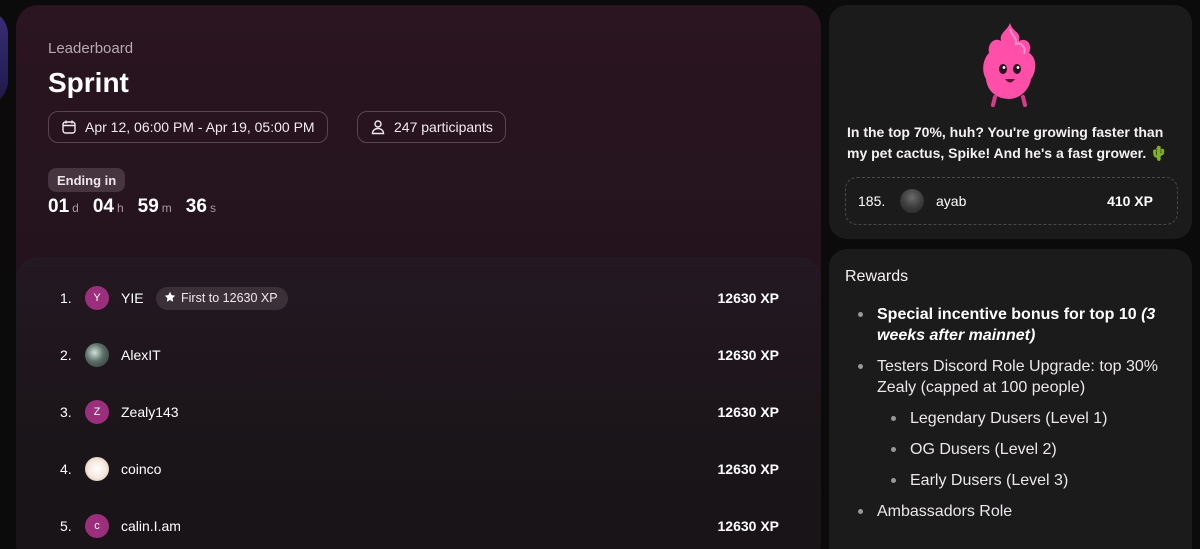  What do you see at coordinates (132, 207) in the screenshot?
I see `countdown-timer: 01 d 04 h 59 m 36 s` at bounding box center [132, 207].